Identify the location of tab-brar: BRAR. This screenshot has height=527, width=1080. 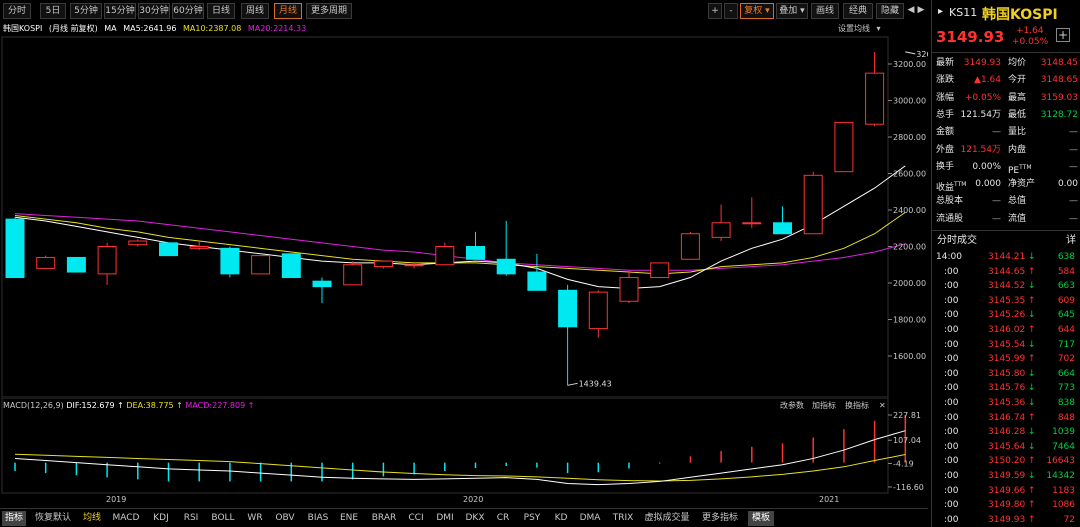
(384, 518).